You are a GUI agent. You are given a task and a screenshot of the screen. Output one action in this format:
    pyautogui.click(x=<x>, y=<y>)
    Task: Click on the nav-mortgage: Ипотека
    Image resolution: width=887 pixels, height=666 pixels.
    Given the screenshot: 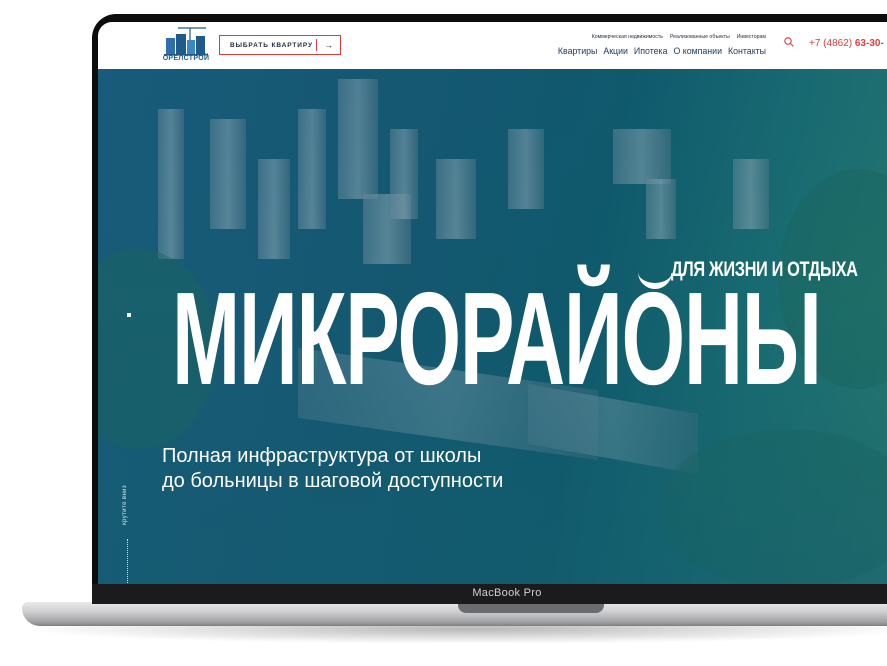 What is the action you would take?
    pyautogui.click(x=651, y=51)
    